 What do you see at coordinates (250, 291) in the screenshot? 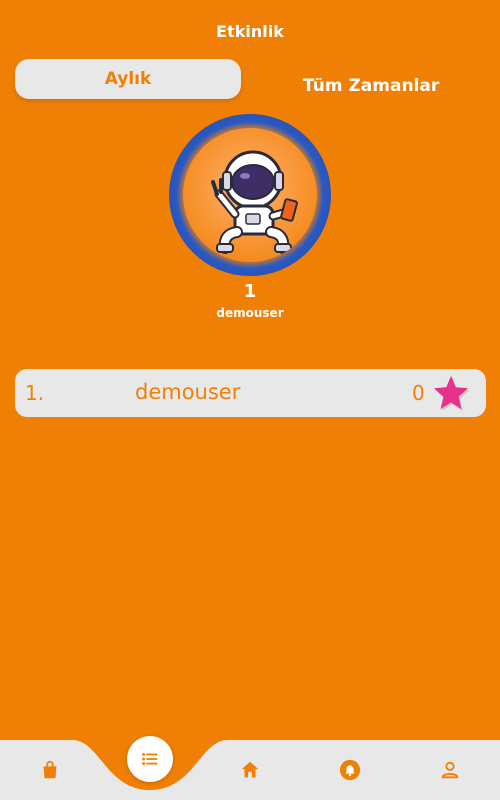
I see `top-rank-number: 1` at bounding box center [250, 291].